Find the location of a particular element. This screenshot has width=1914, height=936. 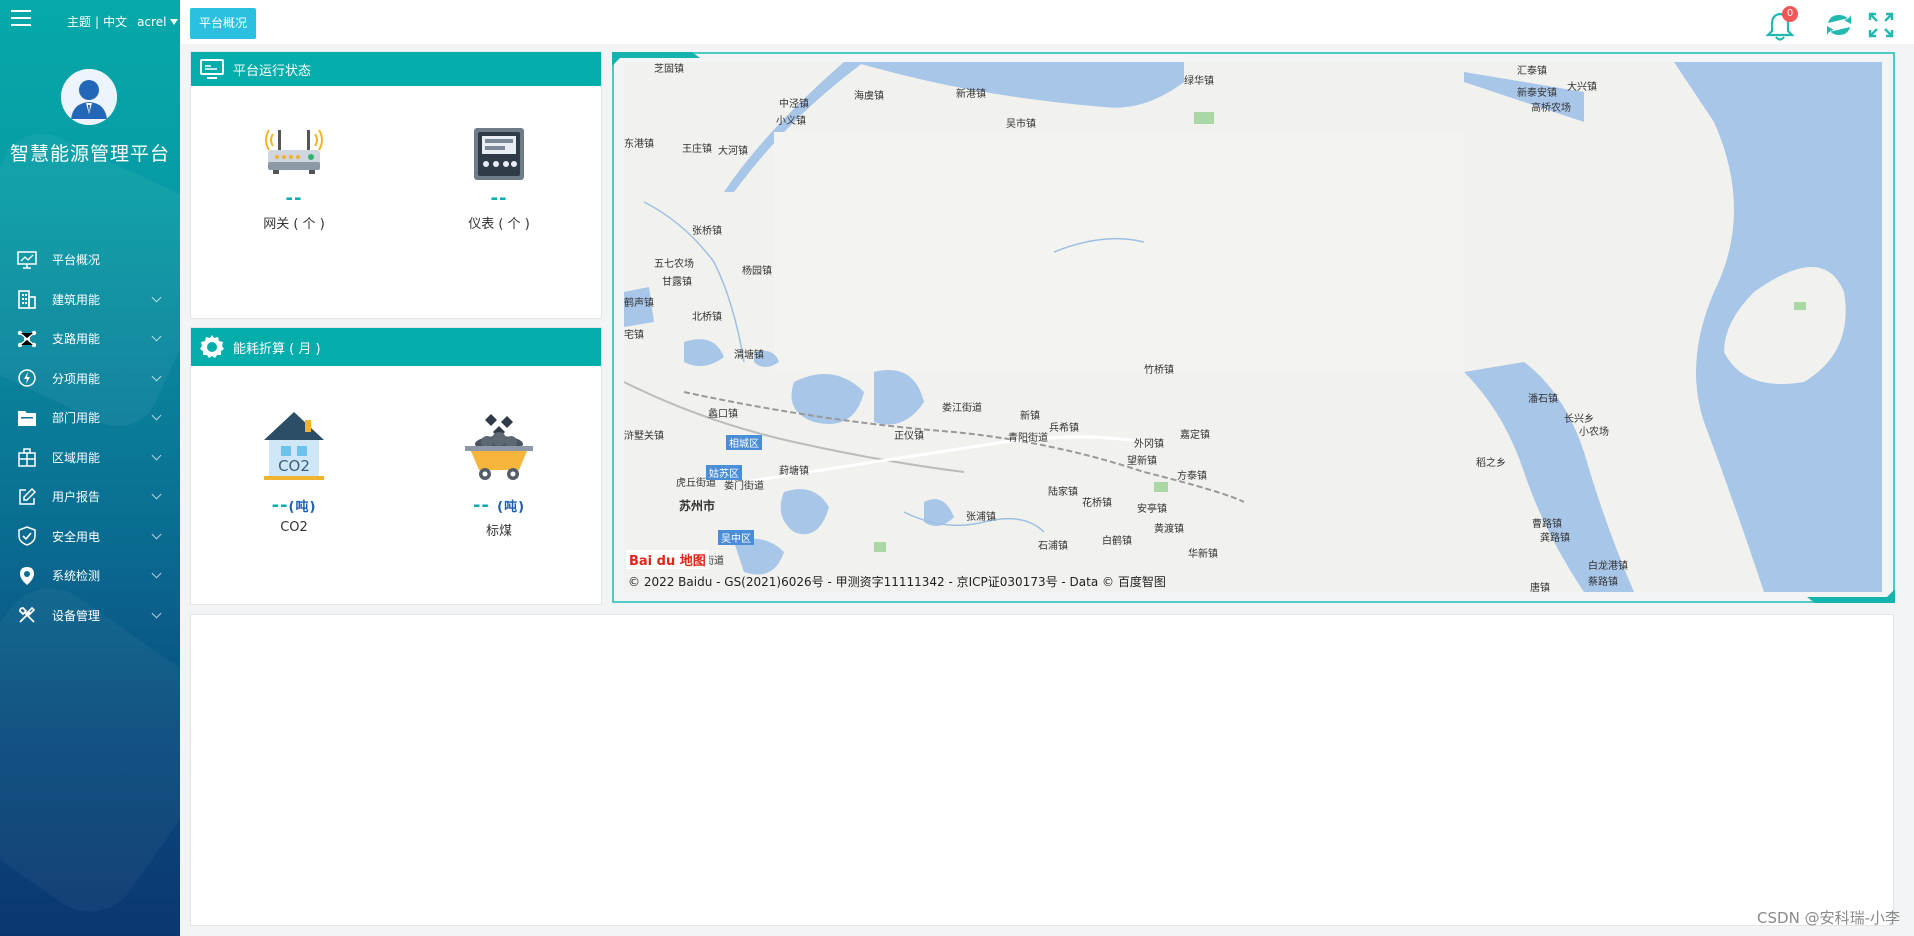

map-place-label: 石浦镇 is located at coordinates (1053, 546).